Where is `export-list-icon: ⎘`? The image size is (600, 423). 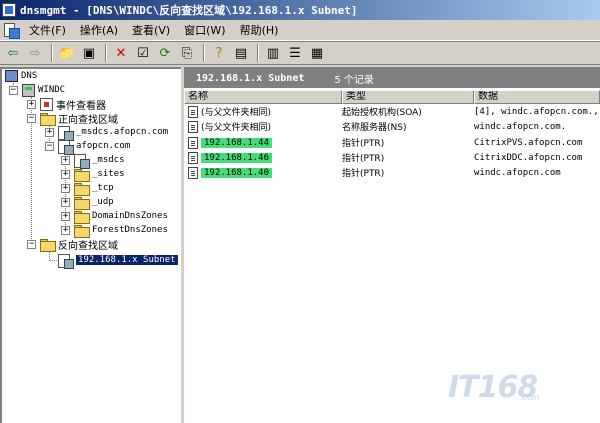 export-list-icon: ⎘ is located at coordinates (187, 53).